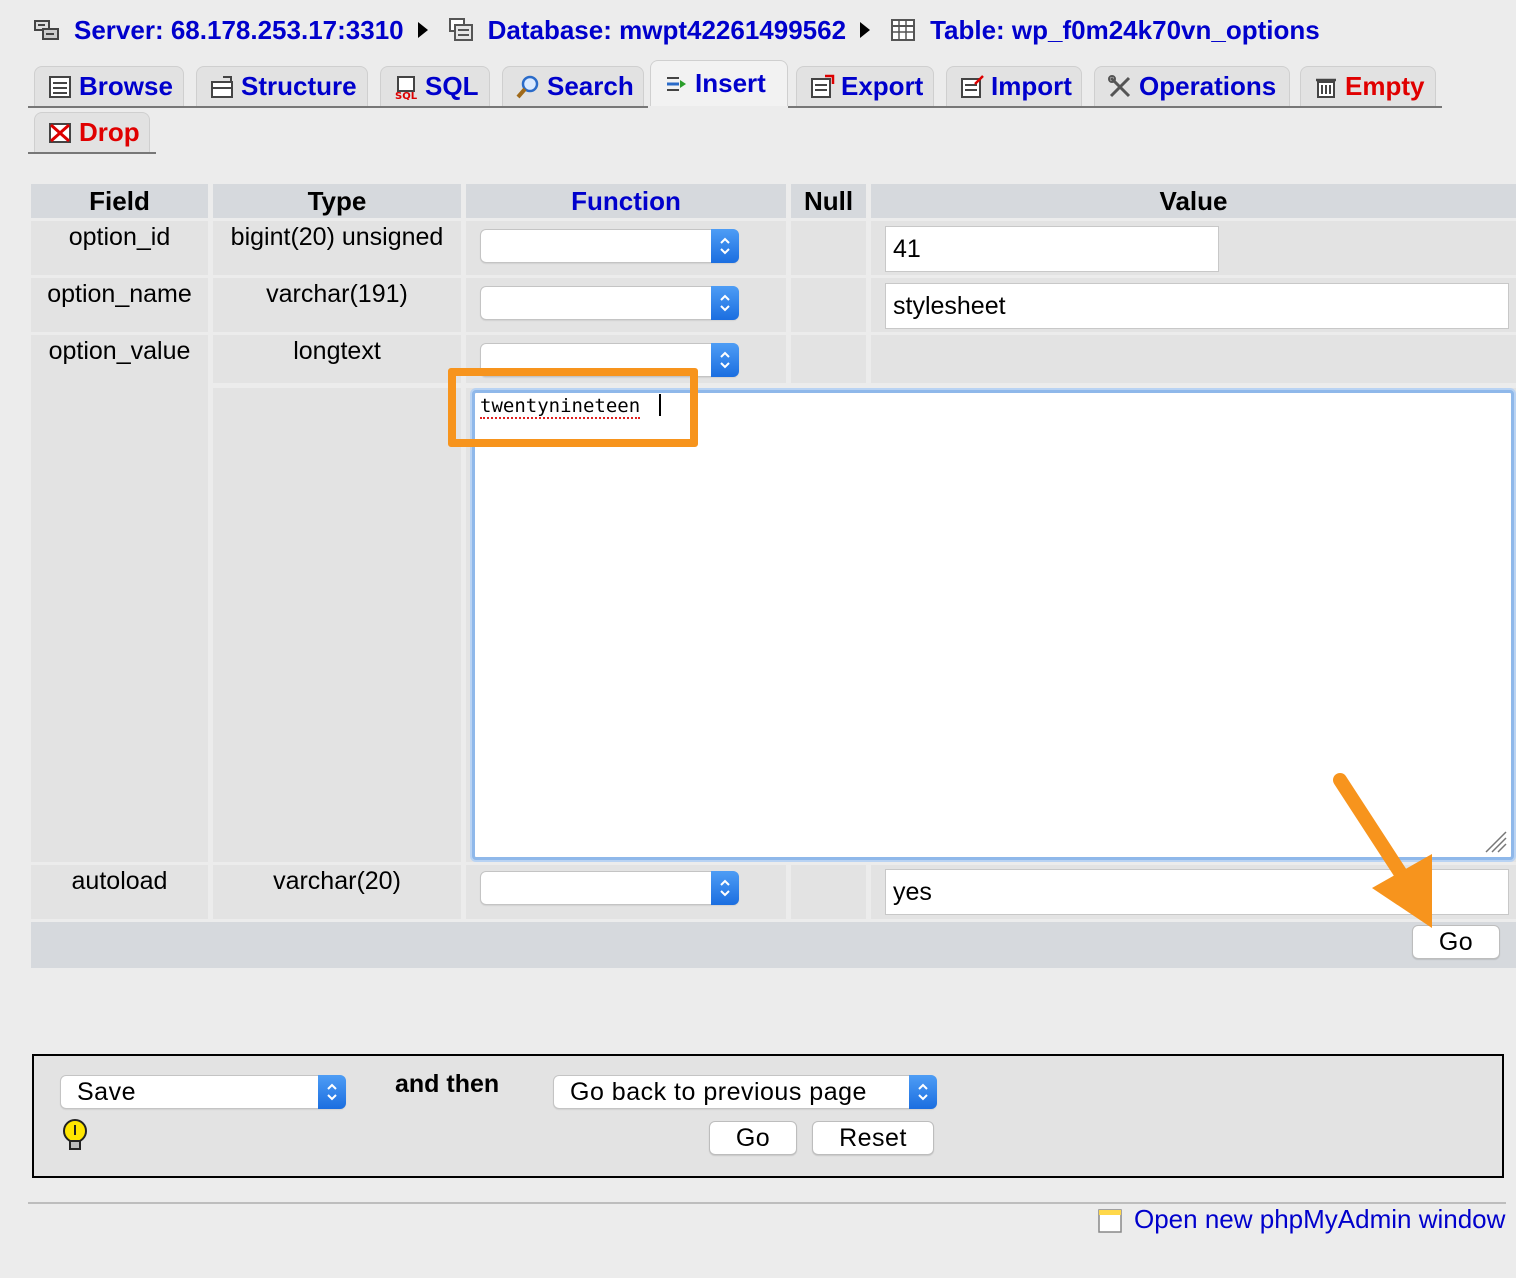 The height and width of the screenshot is (1278, 1516). I want to click on tab-empty-label: Empty, so click(1385, 86).